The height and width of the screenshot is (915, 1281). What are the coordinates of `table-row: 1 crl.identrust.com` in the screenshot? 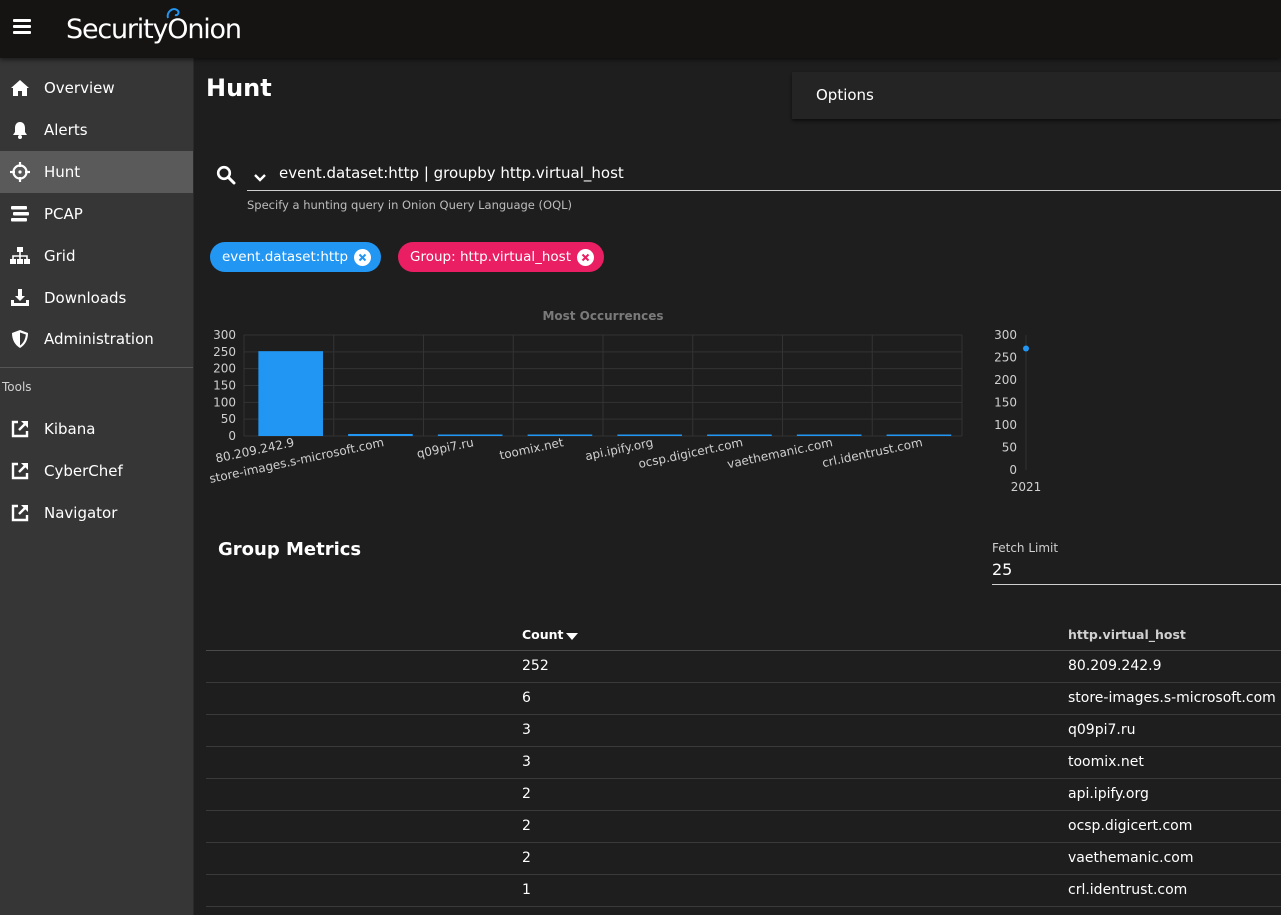 It's located at (743, 891).